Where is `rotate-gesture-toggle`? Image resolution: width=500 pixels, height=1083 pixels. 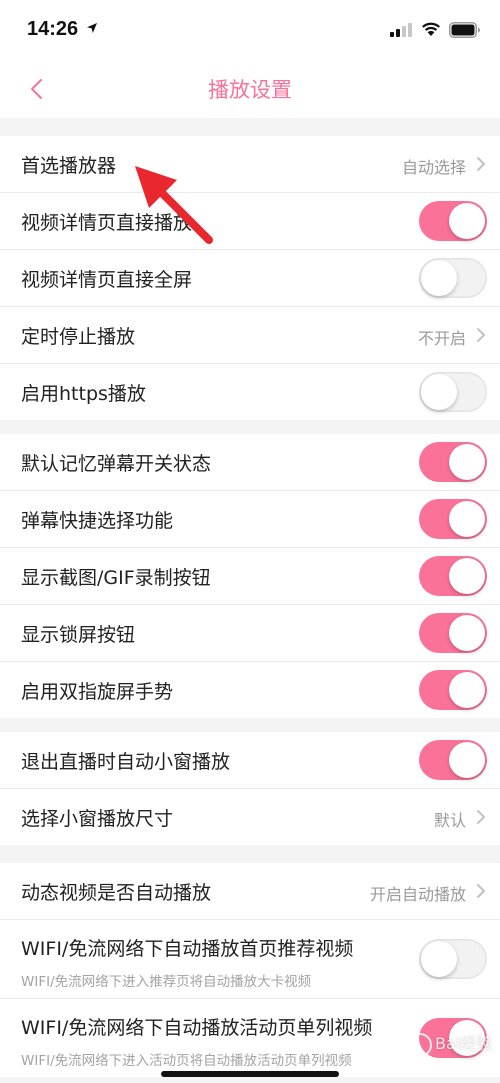 rotate-gesture-toggle is located at coordinates (453, 690).